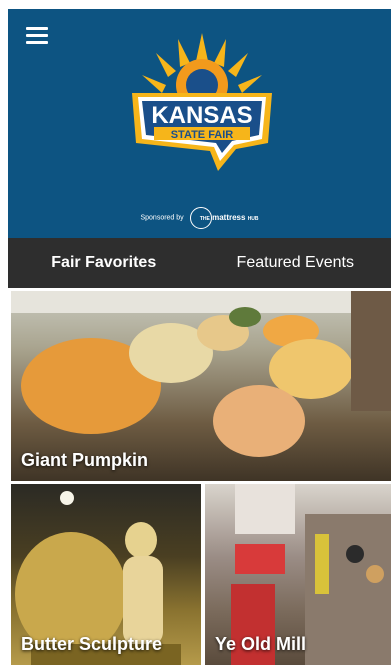  I want to click on logo-line-1: KANSAS, so click(201, 115).